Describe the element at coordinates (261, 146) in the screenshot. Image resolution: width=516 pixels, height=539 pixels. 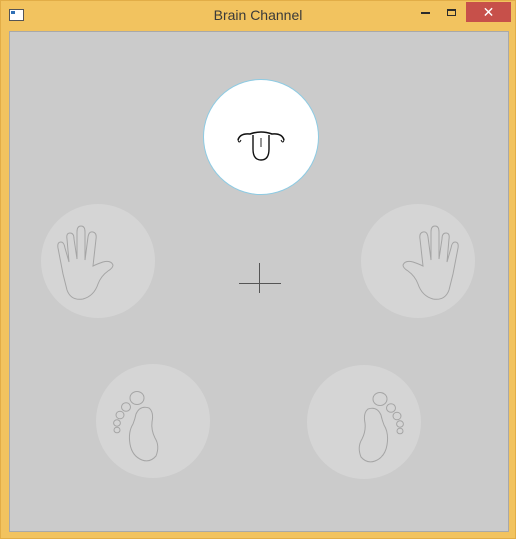
I see `tongue-icon` at that location.